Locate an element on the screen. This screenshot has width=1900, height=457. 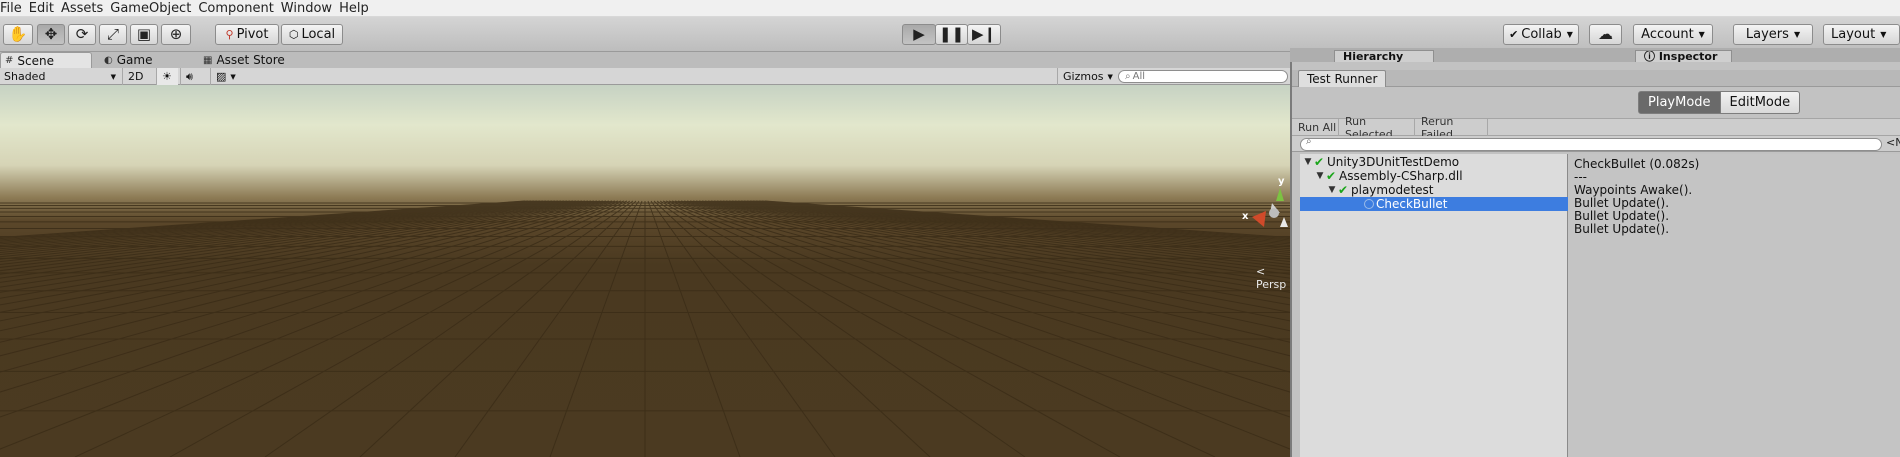
transform-icon: ⊕ is located at coordinates (176, 34).